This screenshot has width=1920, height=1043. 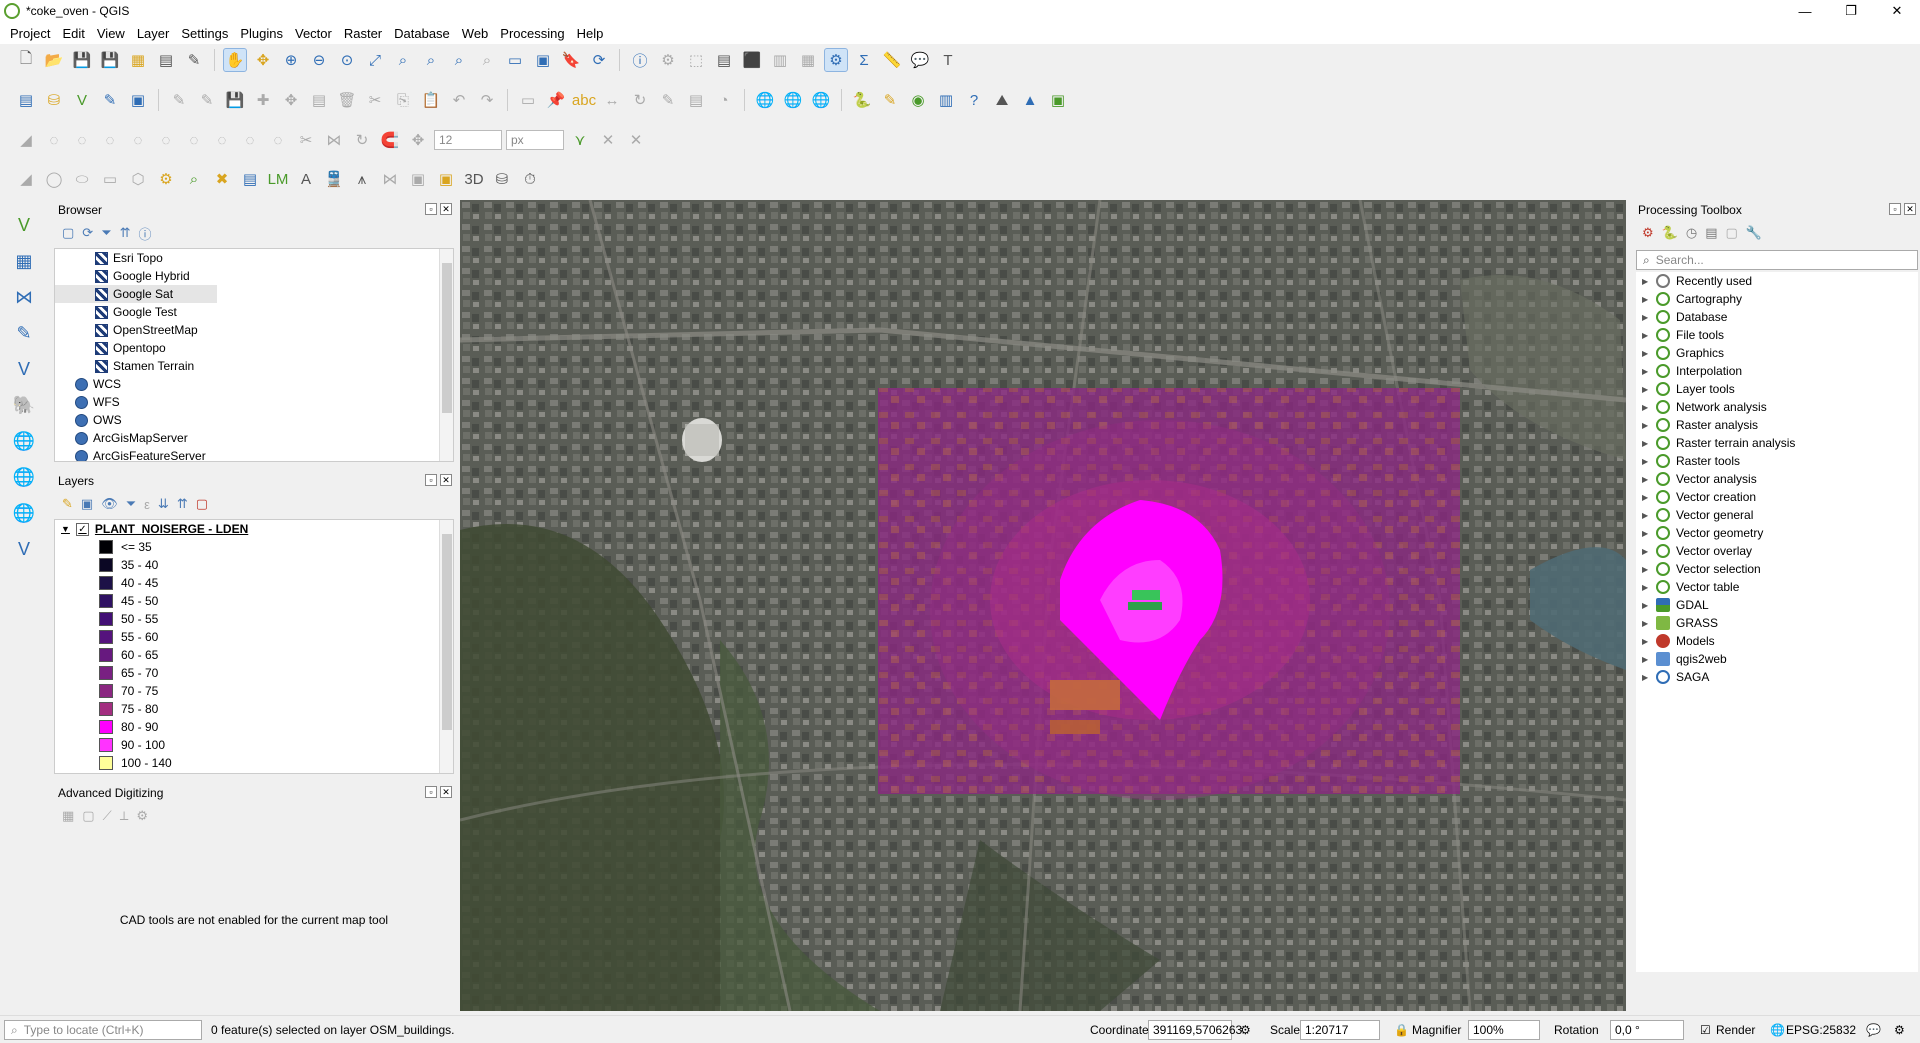 I want to click on timer-icon: ⏱, so click(x=530, y=179).